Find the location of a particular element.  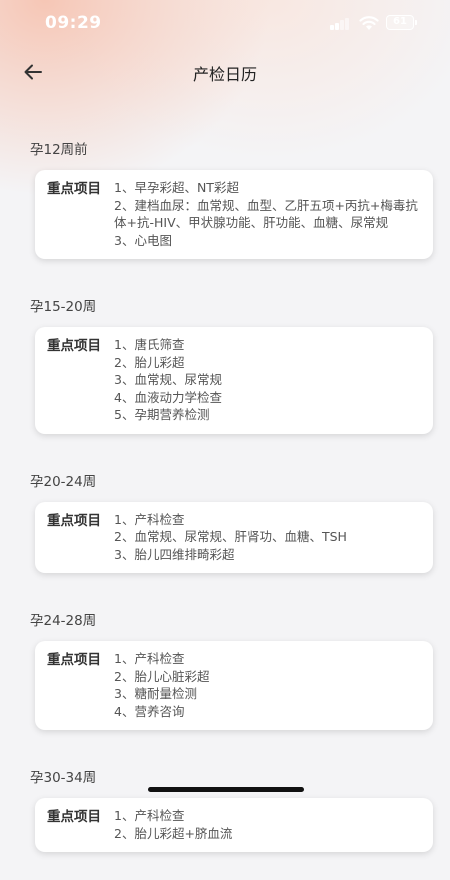

checkup-item: 3、血常规、尿常规 is located at coordinates (168, 379).